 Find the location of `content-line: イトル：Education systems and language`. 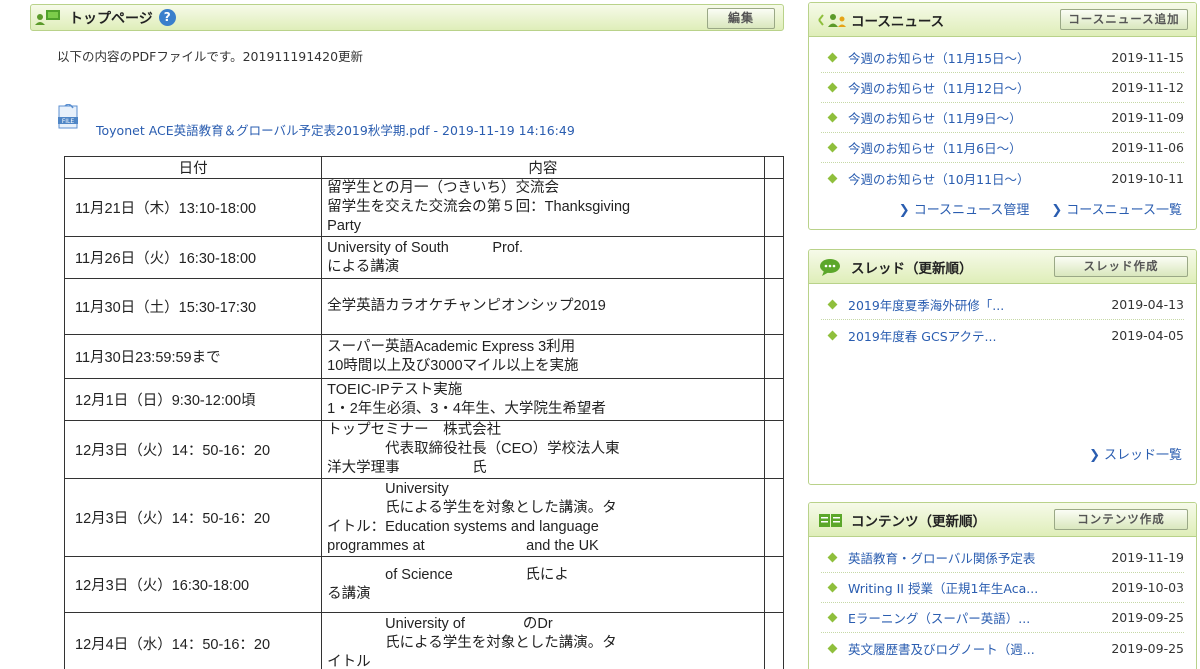

content-line: イトル：Education systems and language is located at coordinates (463, 526).